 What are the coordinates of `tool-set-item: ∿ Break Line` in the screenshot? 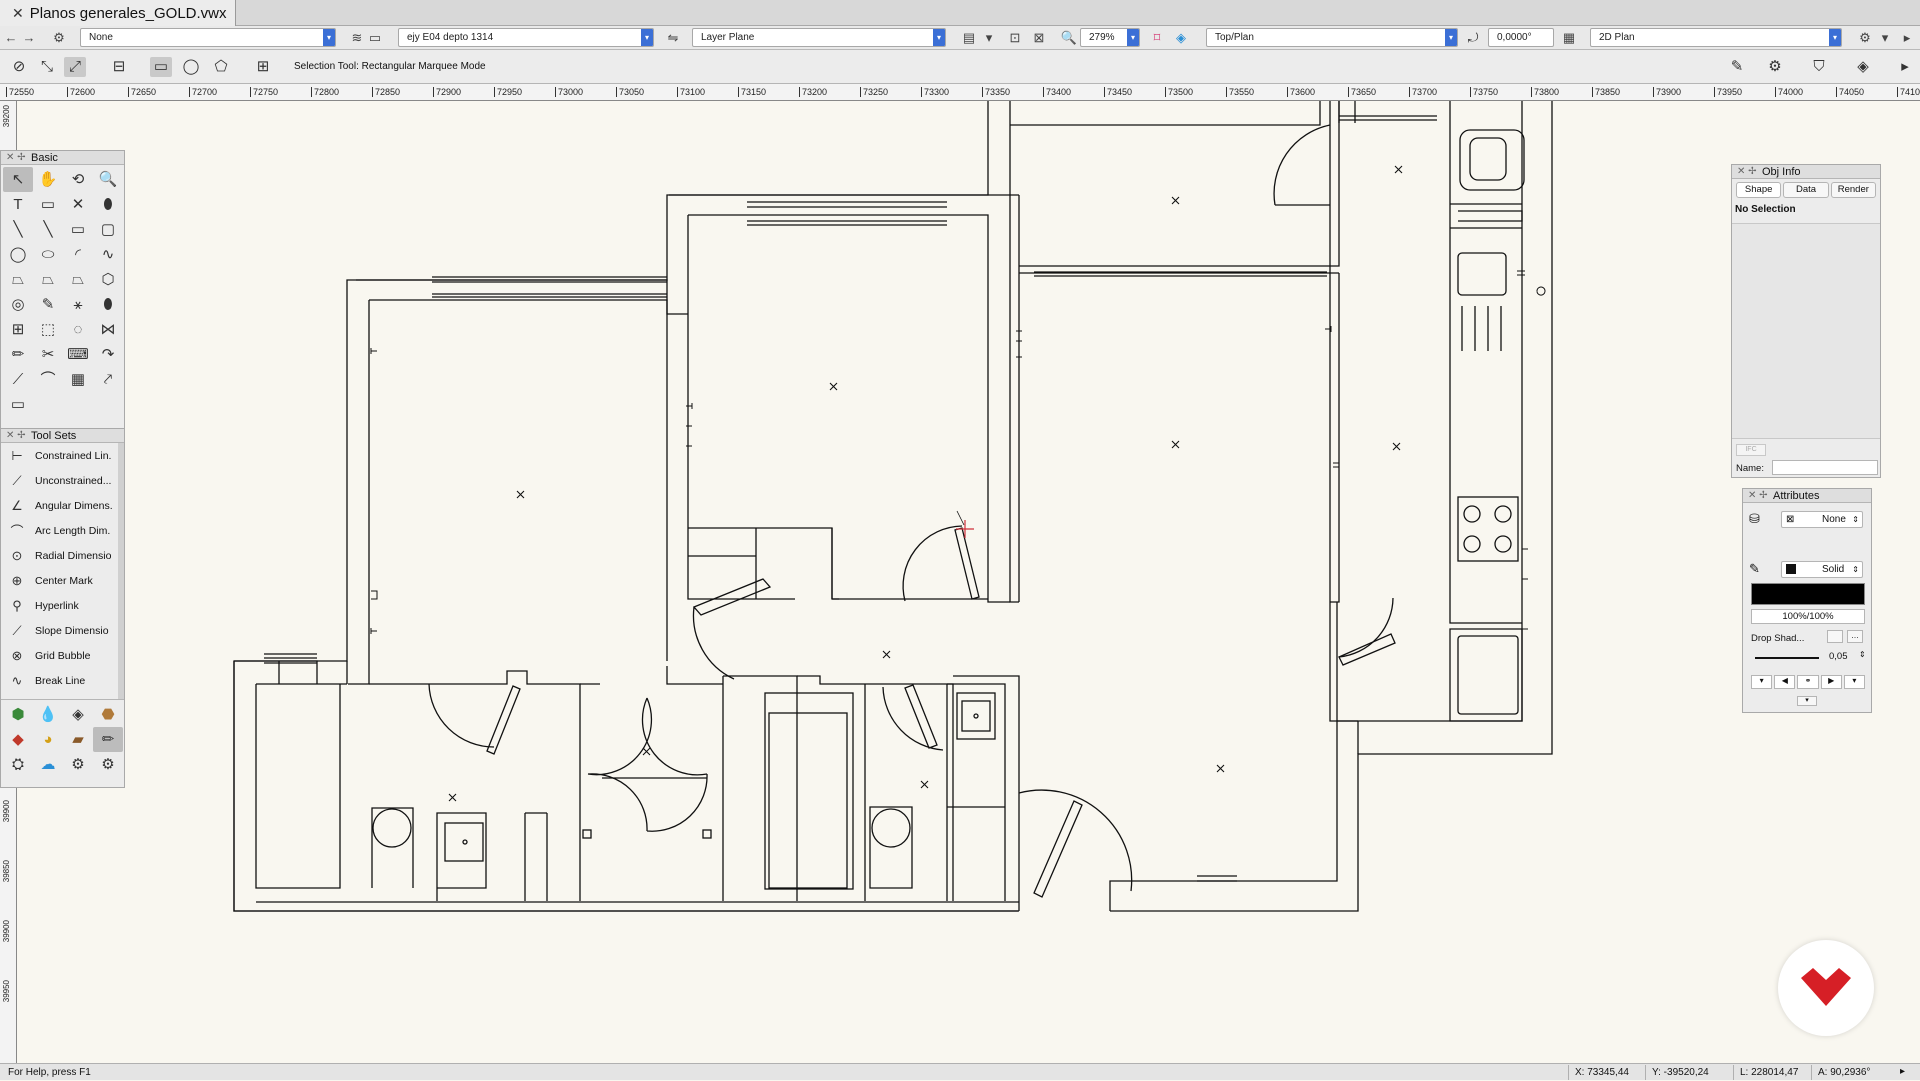 It's located at (59, 680).